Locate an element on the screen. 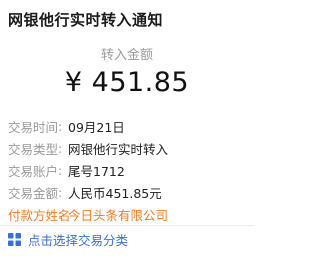 The image size is (320, 256). detail-row-payer: 付款方姓名 : 今日头条有限公司 is located at coordinates (129, 214).